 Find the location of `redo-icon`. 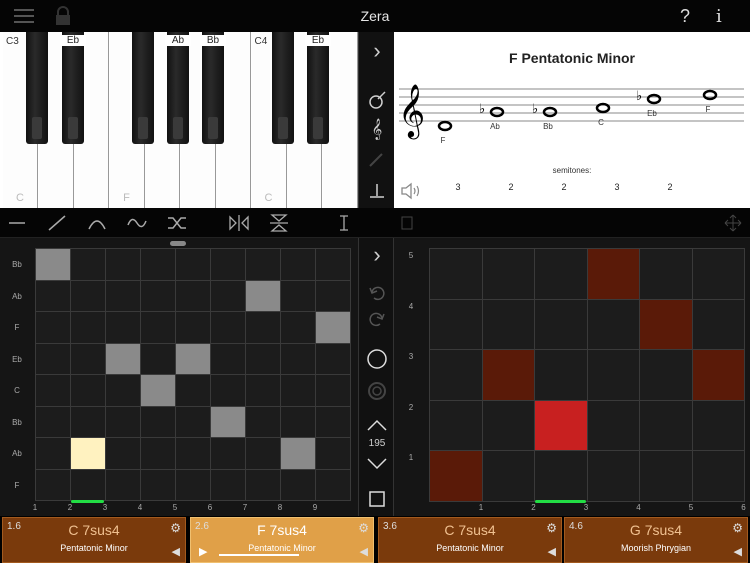

redo-icon is located at coordinates (377, 321).